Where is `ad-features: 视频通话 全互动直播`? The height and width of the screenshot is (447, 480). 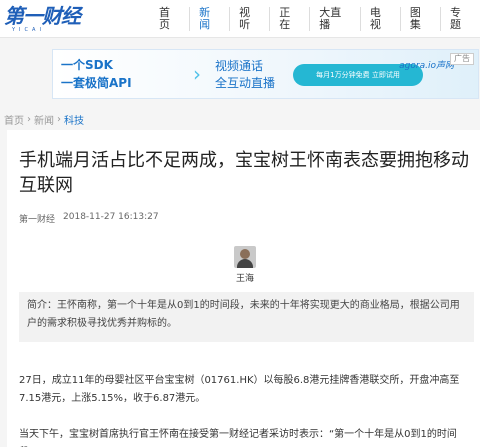 ad-features: 视频通话 全互动直播 is located at coordinates (245, 75).